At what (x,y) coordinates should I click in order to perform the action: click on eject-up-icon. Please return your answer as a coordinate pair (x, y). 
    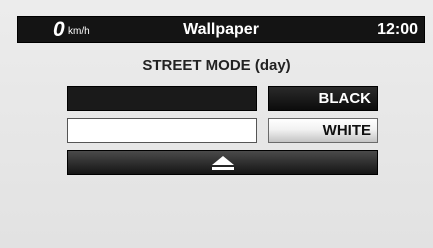
    Looking at the image, I should click on (223, 163).